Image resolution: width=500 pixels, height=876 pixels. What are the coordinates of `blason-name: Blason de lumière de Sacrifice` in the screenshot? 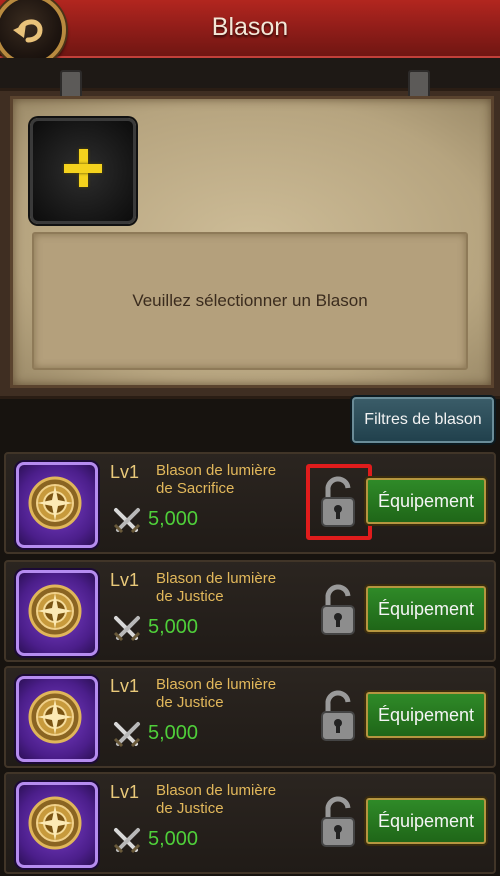 It's located at (231, 480).